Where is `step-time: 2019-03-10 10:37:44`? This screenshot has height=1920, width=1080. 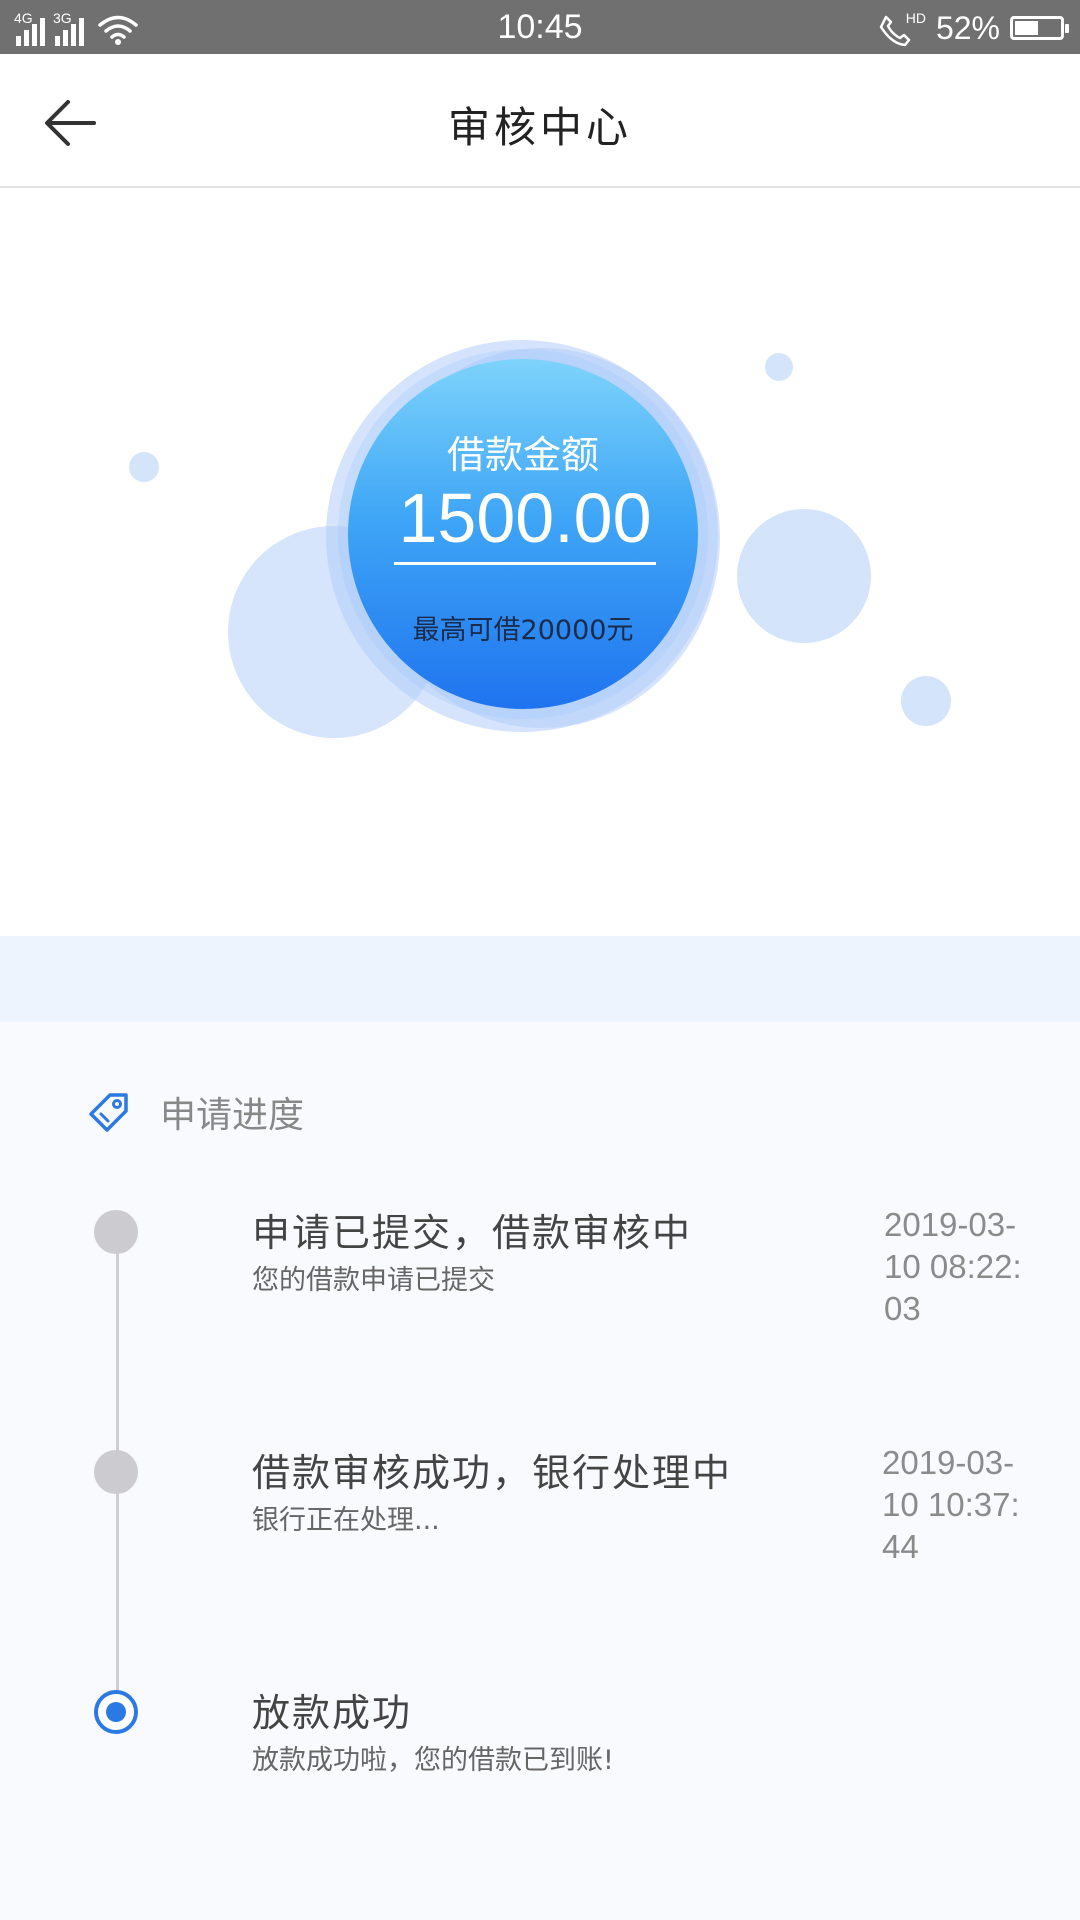 step-time: 2019-03-10 10:37:44 is located at coordinates (951, 1504).